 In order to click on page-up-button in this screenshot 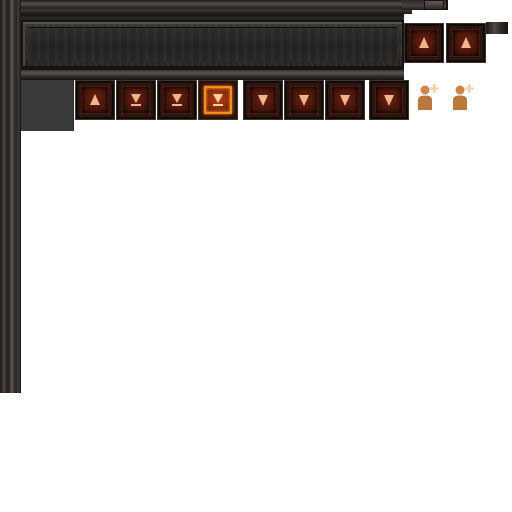, I will do `click(466, 43)`.